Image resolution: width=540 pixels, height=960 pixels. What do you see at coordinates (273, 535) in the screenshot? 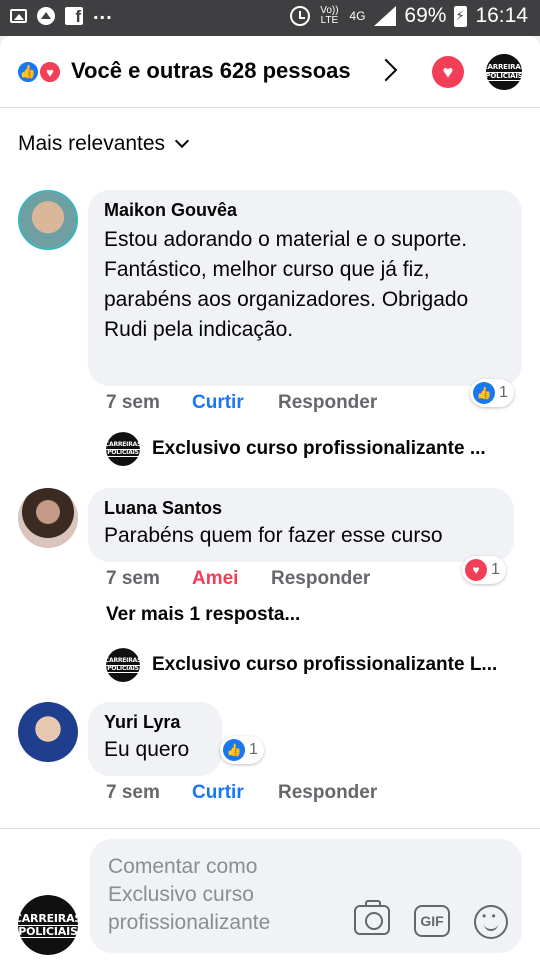
I see `comment-text: Parabéns quem for fazer esse curso` at bounding box center [273, 535].